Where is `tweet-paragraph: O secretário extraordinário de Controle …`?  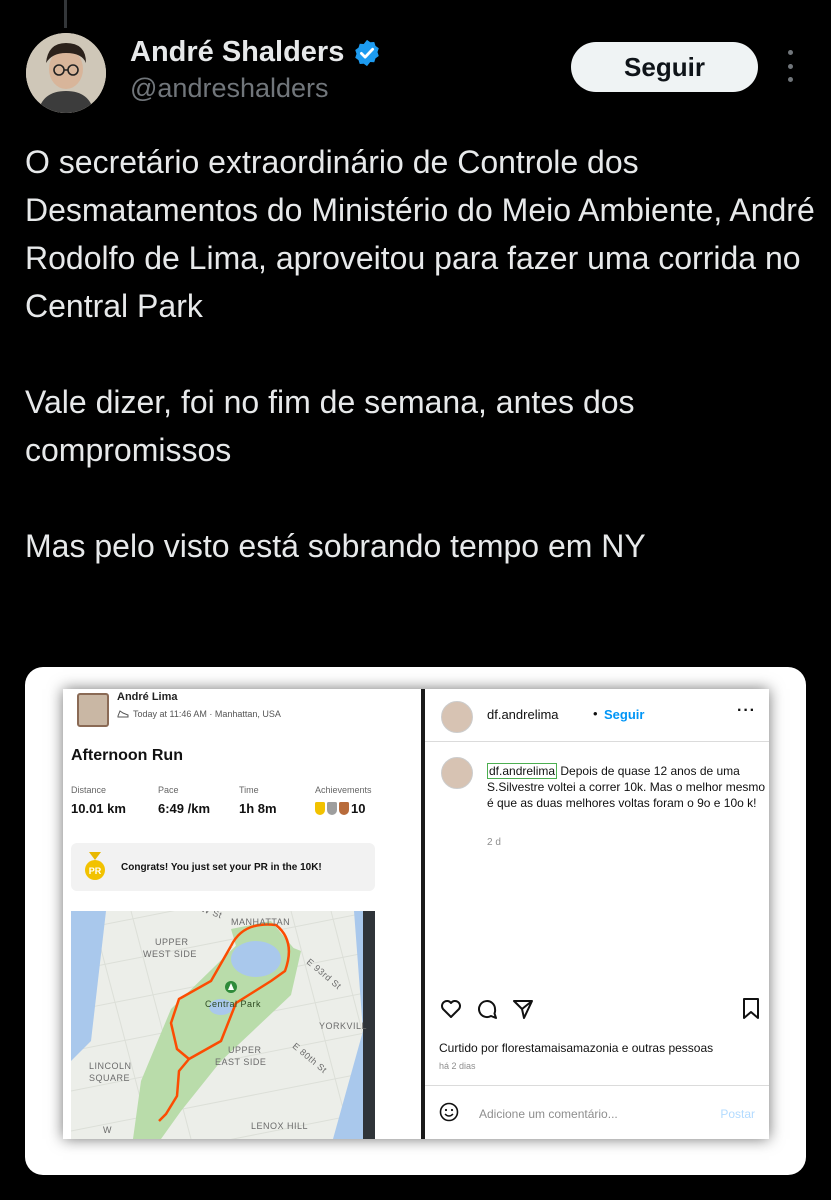 tweet-paragraph: O secretário extraordinário de Controle … is located at coordinates (420, 234).